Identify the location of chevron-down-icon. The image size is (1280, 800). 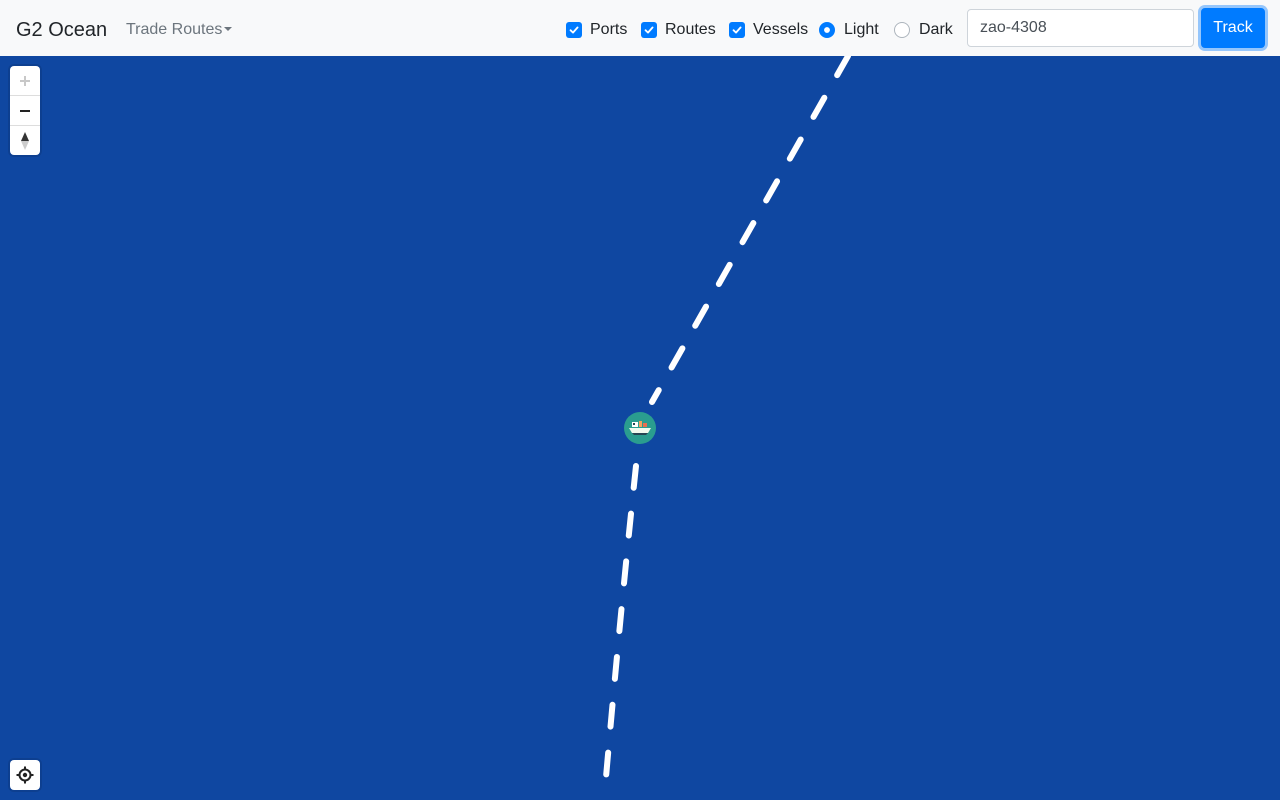
(228, 29).